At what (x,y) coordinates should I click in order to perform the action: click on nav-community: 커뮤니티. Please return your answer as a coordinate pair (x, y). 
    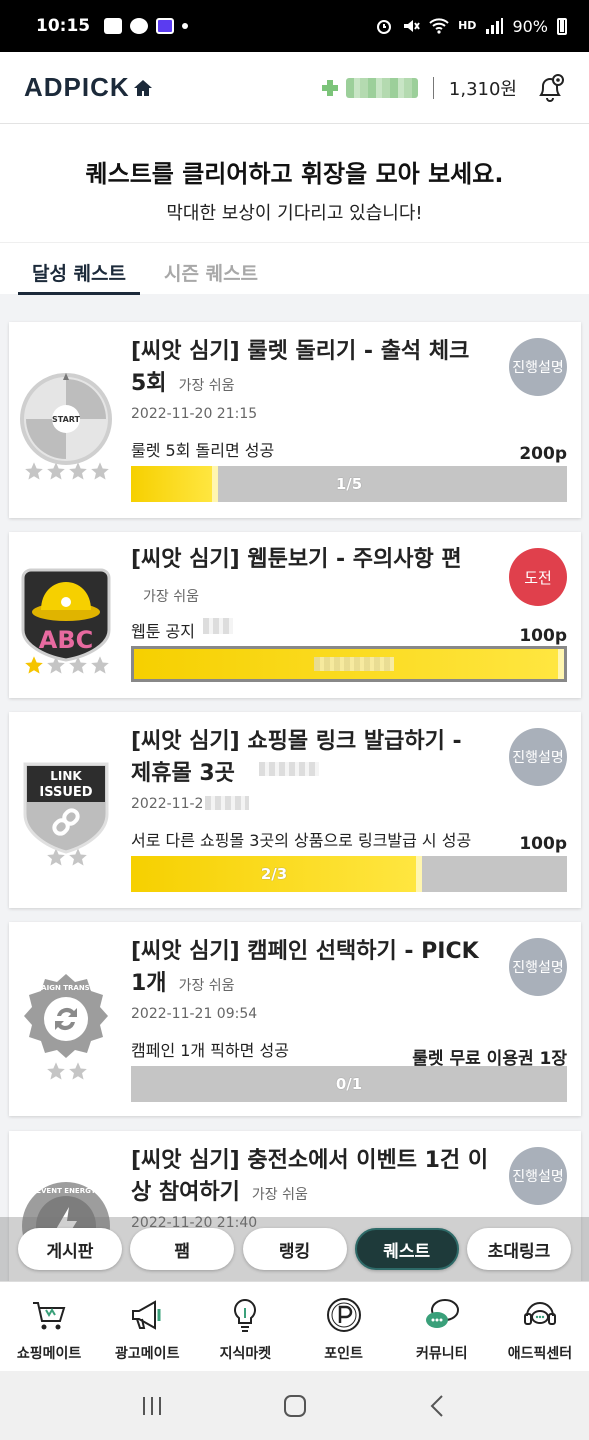
    Looking at the image, I should click on (442, 1326).